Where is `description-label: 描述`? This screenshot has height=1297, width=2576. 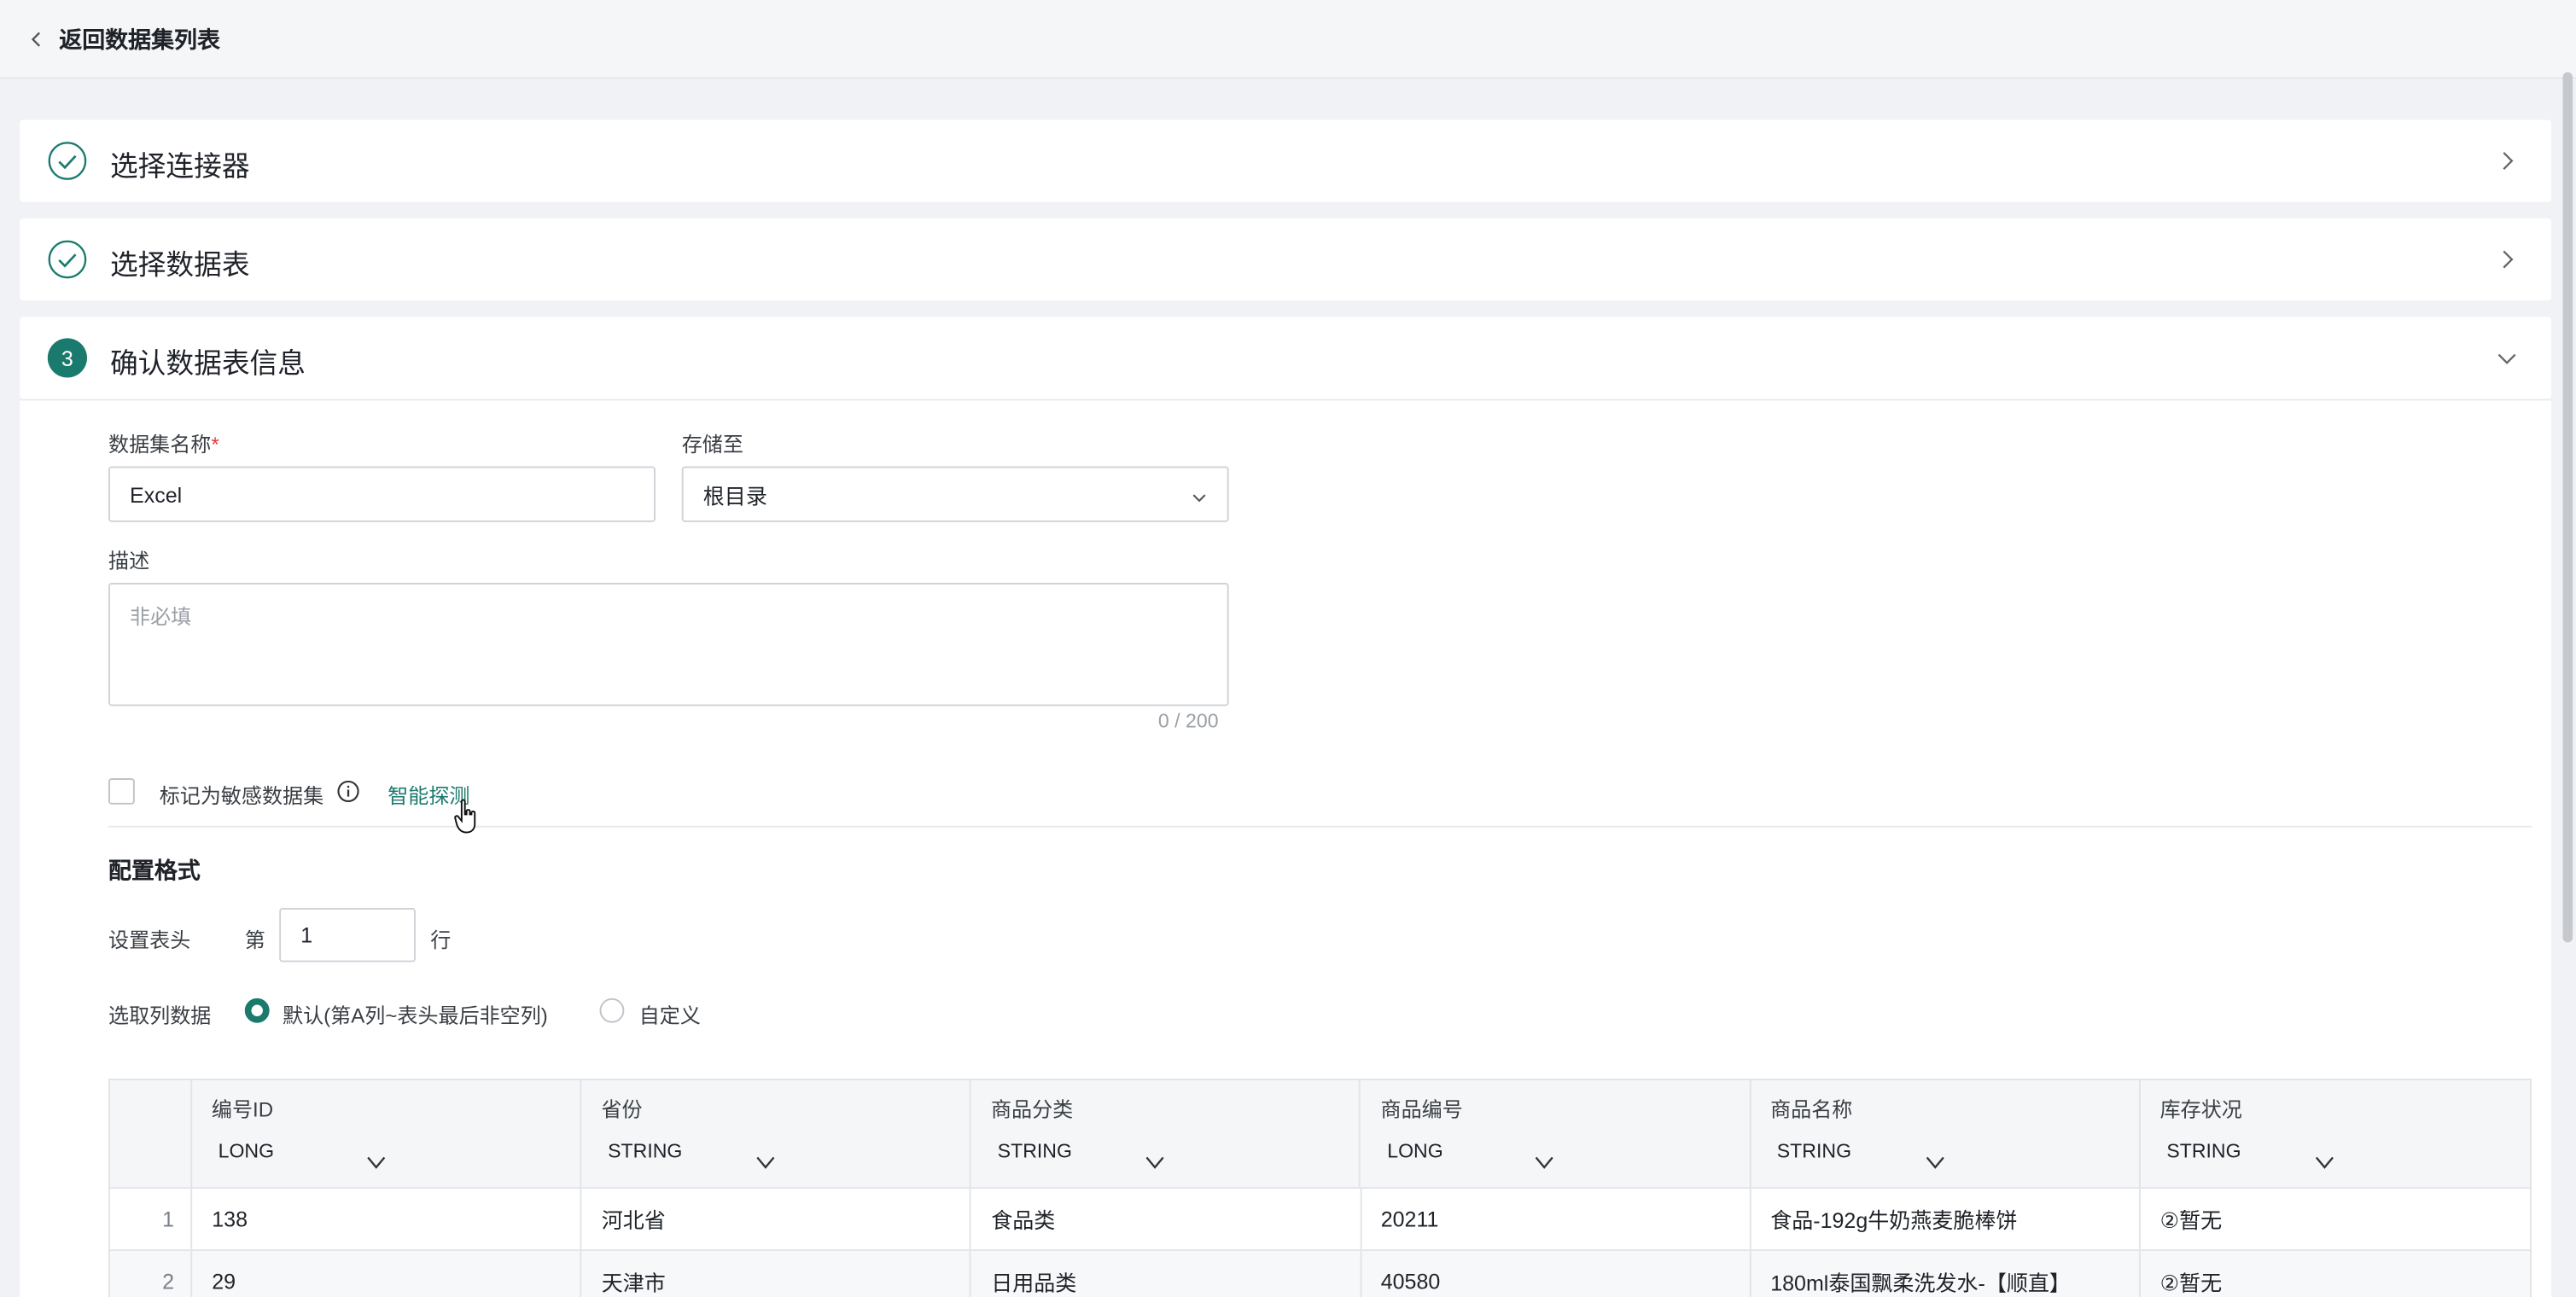 description-label: 描述 is located at coordinates (129, 561).